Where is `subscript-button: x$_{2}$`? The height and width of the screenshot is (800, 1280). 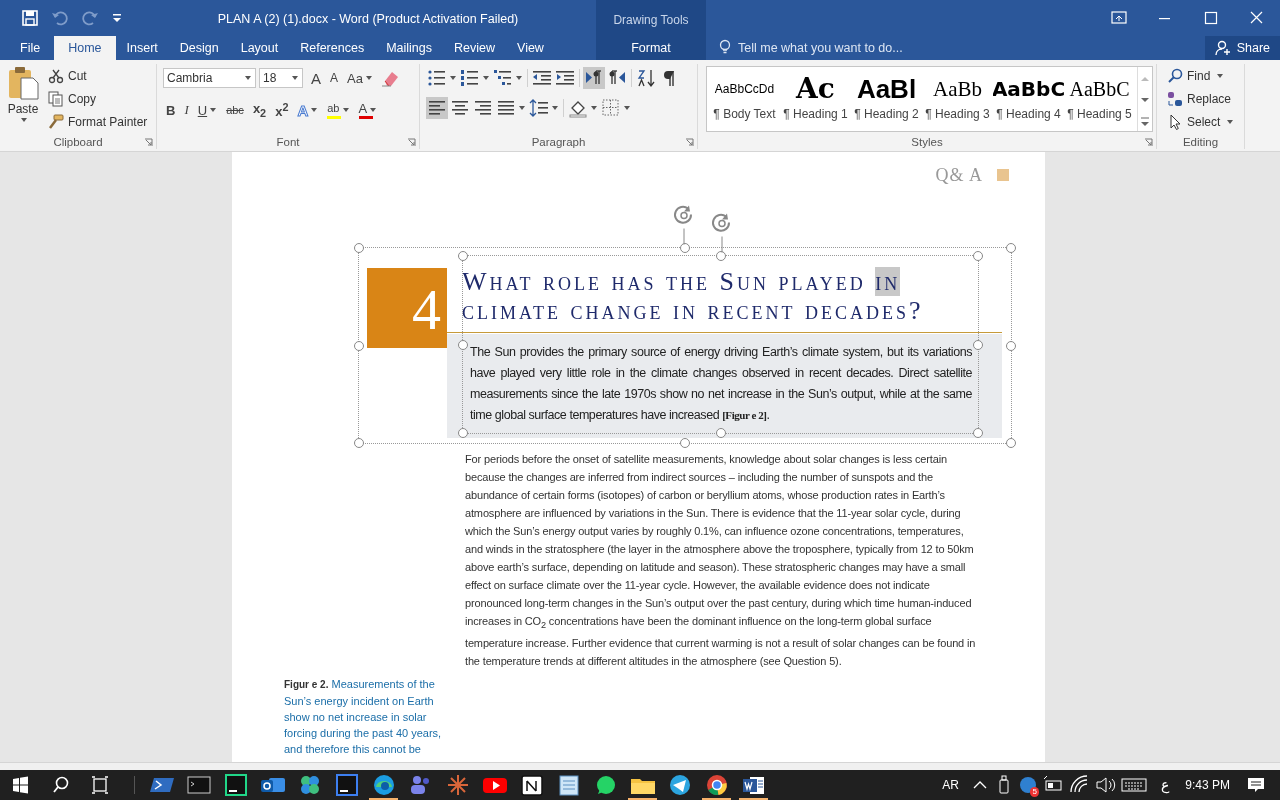 subscript-button: x$_{2}$ is located at coordinates (259, 110).